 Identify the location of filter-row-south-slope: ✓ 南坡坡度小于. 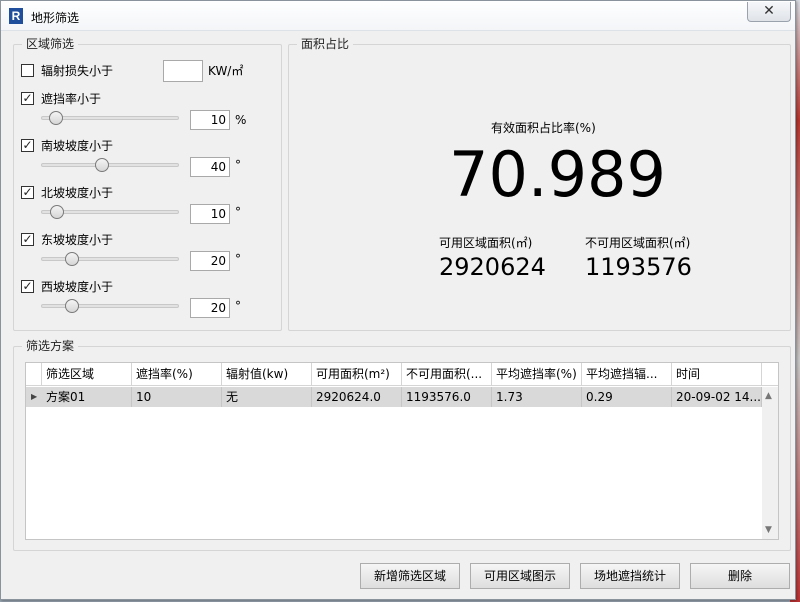
(146, 146).